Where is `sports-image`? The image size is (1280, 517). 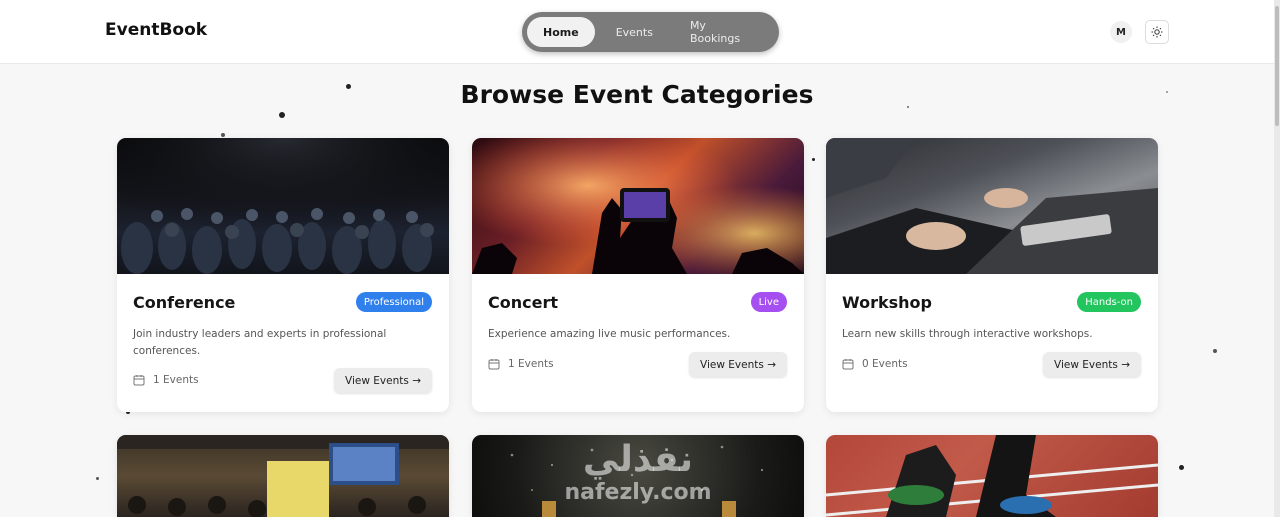
sports-image is located at coordinates (992, 476).